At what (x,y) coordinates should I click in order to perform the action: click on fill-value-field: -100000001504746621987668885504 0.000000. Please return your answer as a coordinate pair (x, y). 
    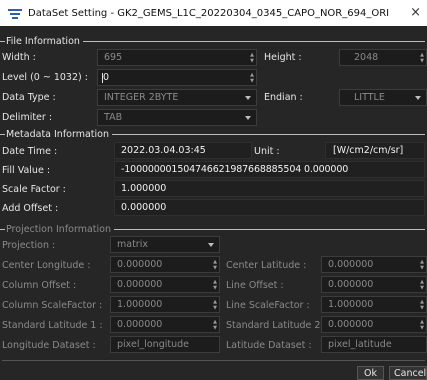
    Looking at the image, I should click on (269, 169).